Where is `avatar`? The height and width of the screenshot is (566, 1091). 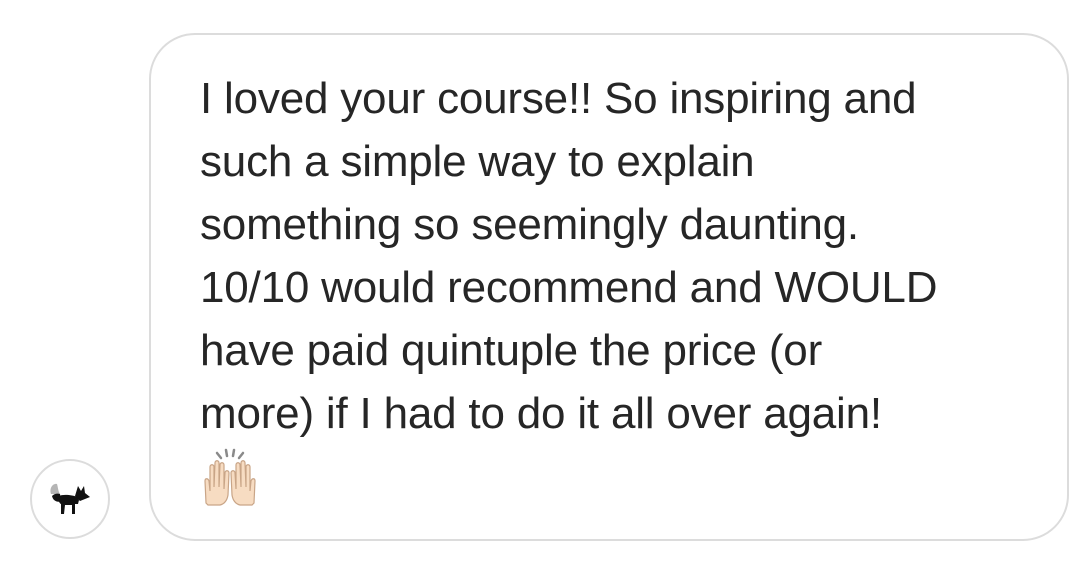 avatar is located at coordinates (70, 499).